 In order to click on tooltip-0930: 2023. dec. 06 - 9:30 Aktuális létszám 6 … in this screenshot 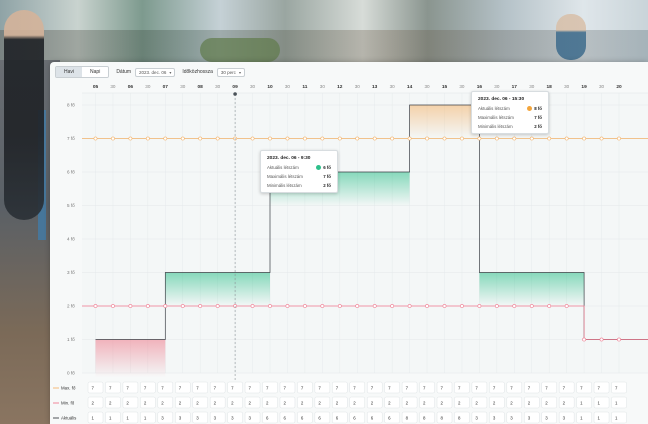, I will do `click(299, 171)`.